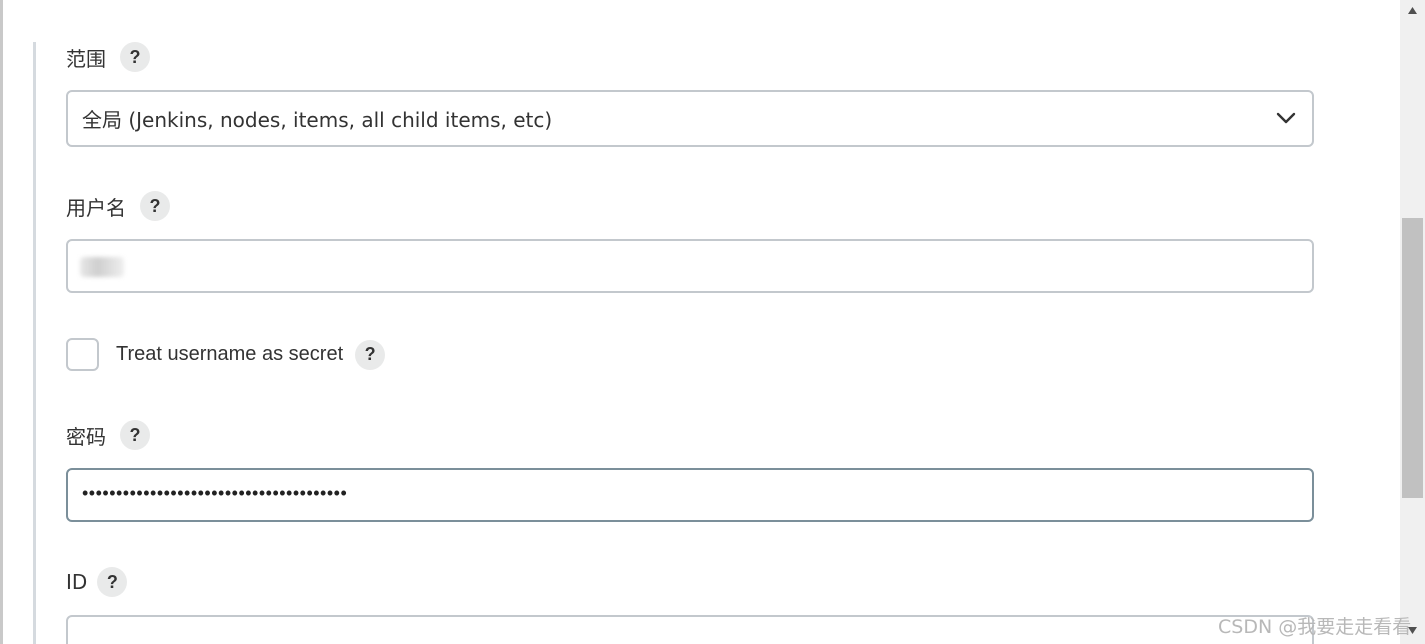 The width and height of the screenshot is (1425, 644). I want to click on username-help-icon: ?, so click(155, 206).